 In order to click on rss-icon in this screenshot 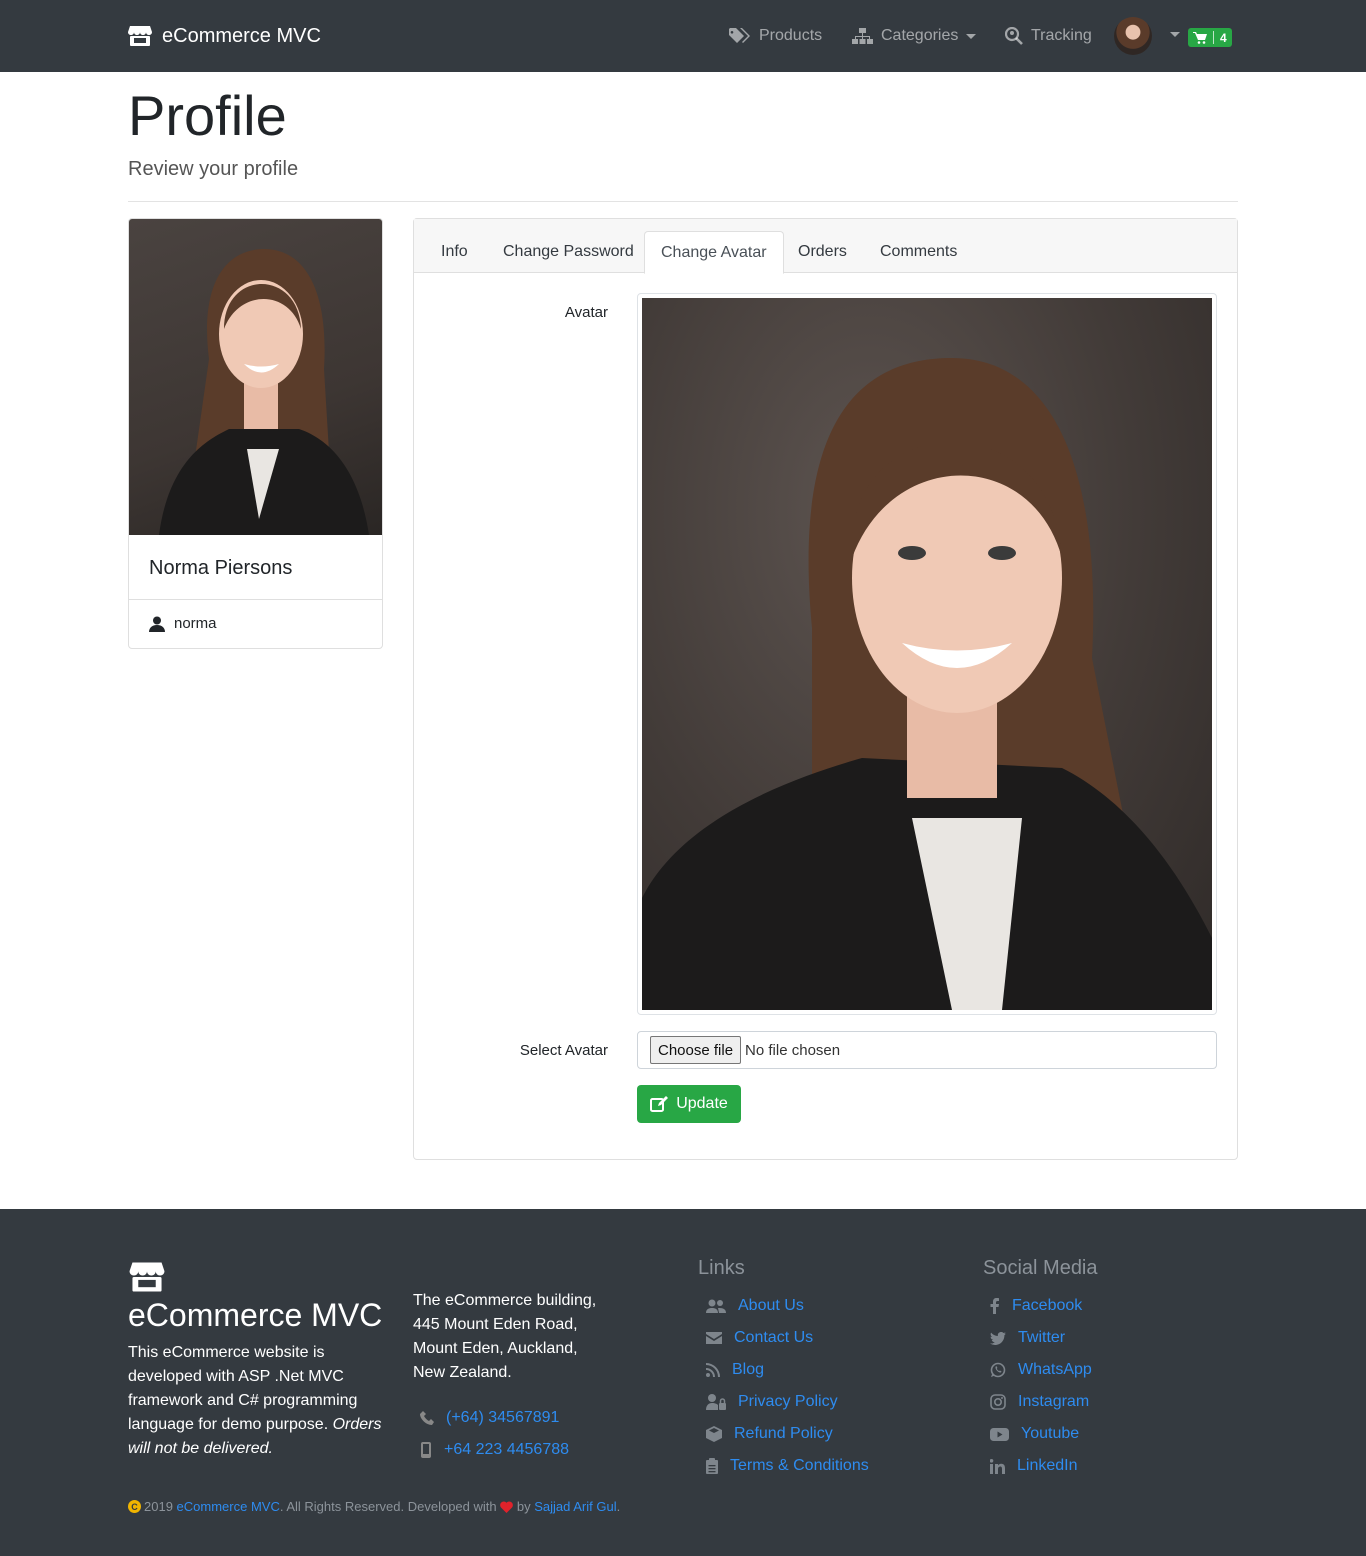, I will do `click(713, 1370)`.